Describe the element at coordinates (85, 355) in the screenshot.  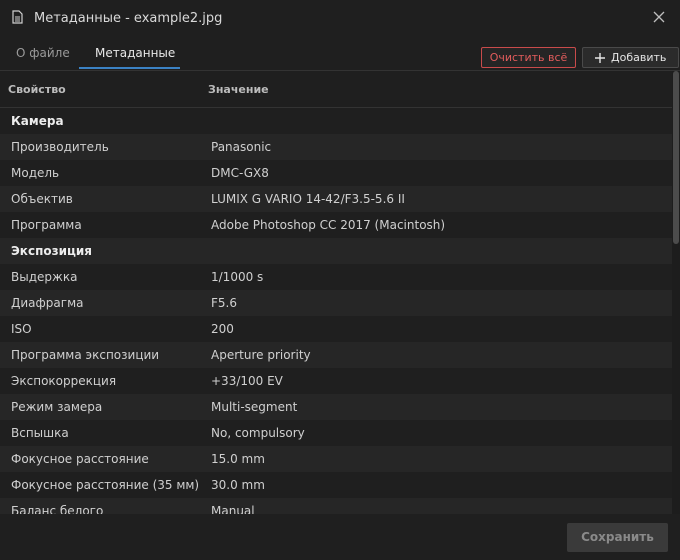
I see `property-cell: Программа экспозиции` at that location.